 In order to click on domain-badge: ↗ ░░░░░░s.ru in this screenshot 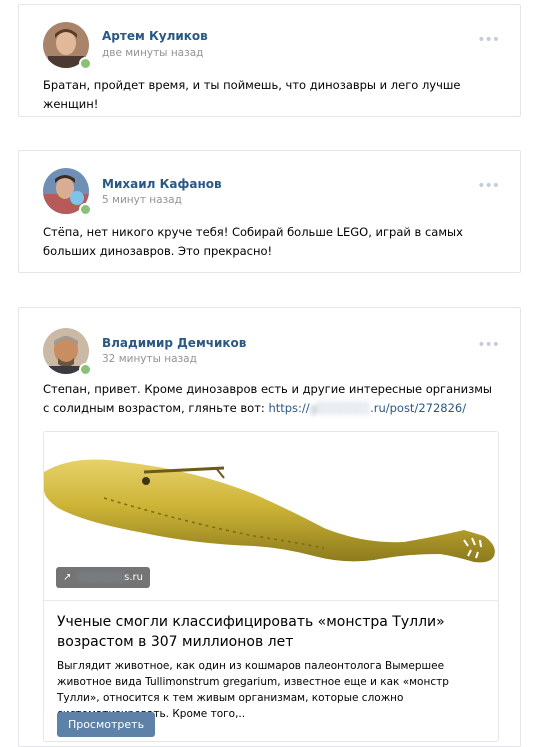, I will do `click(103, 577)`.